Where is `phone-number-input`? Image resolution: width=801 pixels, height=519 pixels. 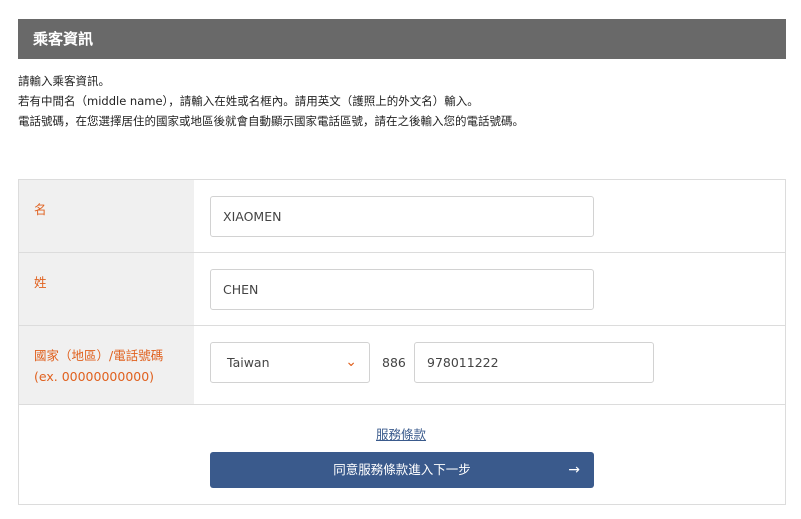
phone-number-input is located at coordinates (534, 362).